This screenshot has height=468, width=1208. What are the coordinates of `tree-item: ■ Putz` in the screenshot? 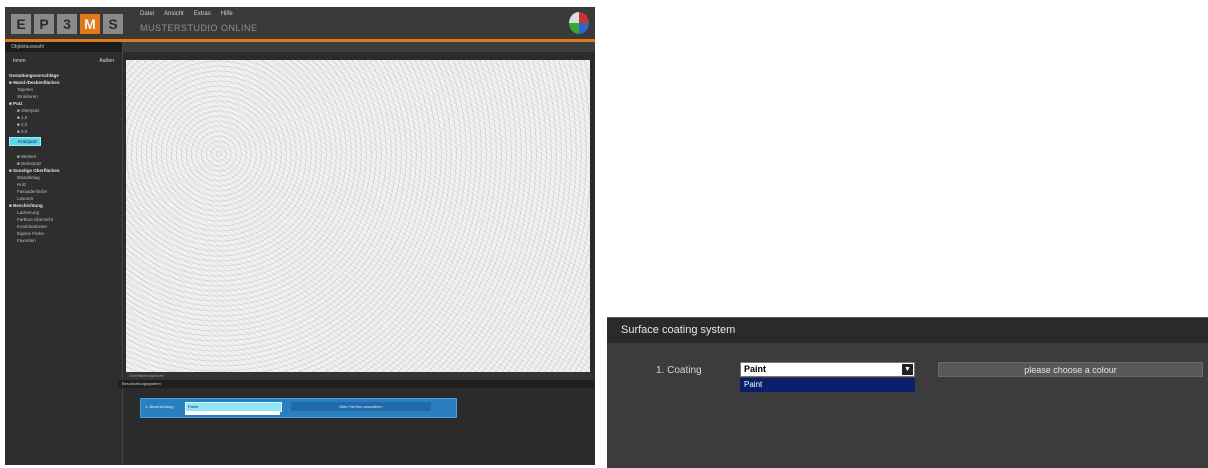 It's located at (63, 103).